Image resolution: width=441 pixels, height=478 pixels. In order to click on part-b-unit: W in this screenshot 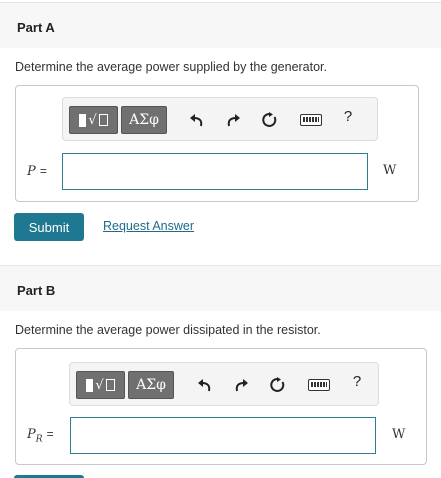, I will do `click(399, 434)`.